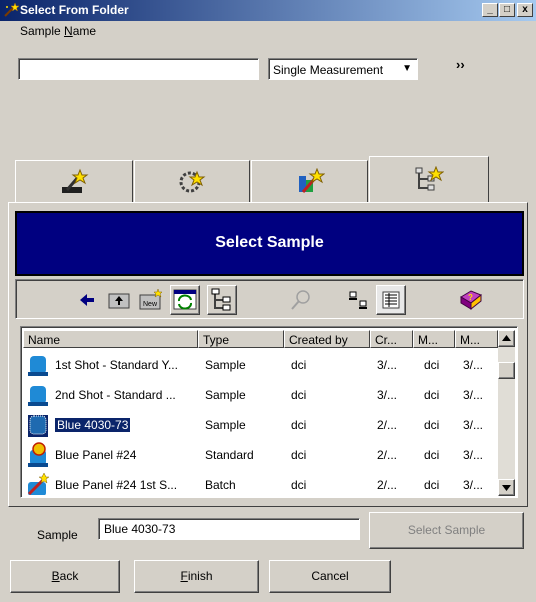 Image resolution: width=536 pixels, height=602 pixels. Describe the element at coordinates (119, 300) in the screenshot. I see `up-folder-icon` at that location.